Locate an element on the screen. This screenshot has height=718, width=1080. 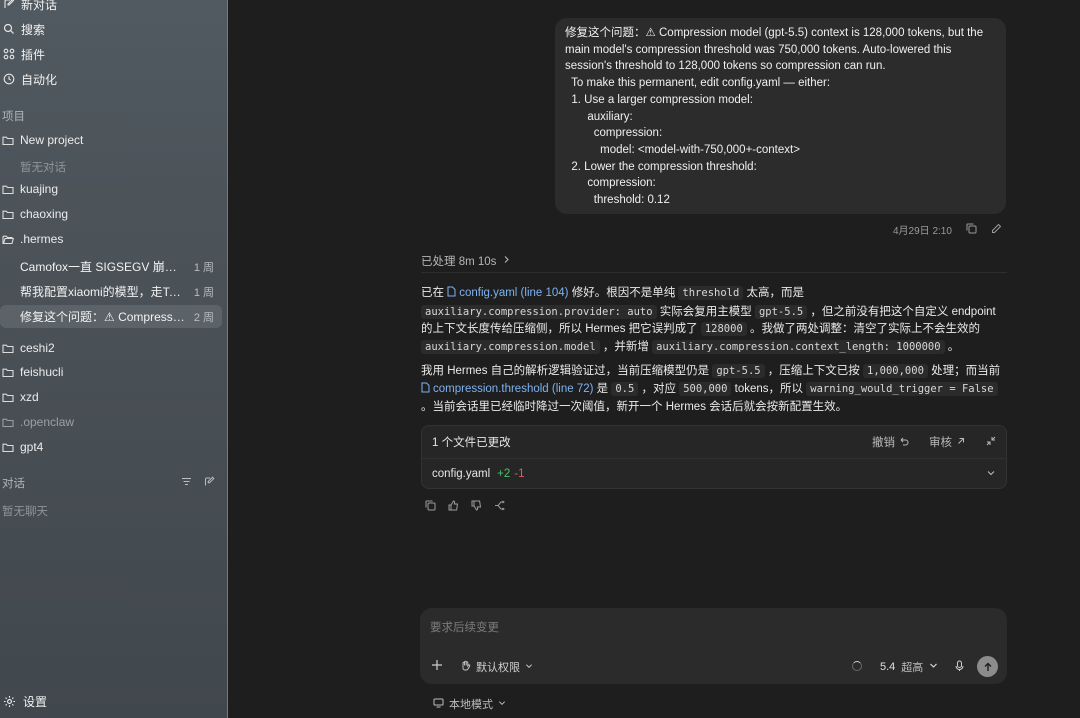
project-gpt4: gpt4 is located at coordinates (111, 447).